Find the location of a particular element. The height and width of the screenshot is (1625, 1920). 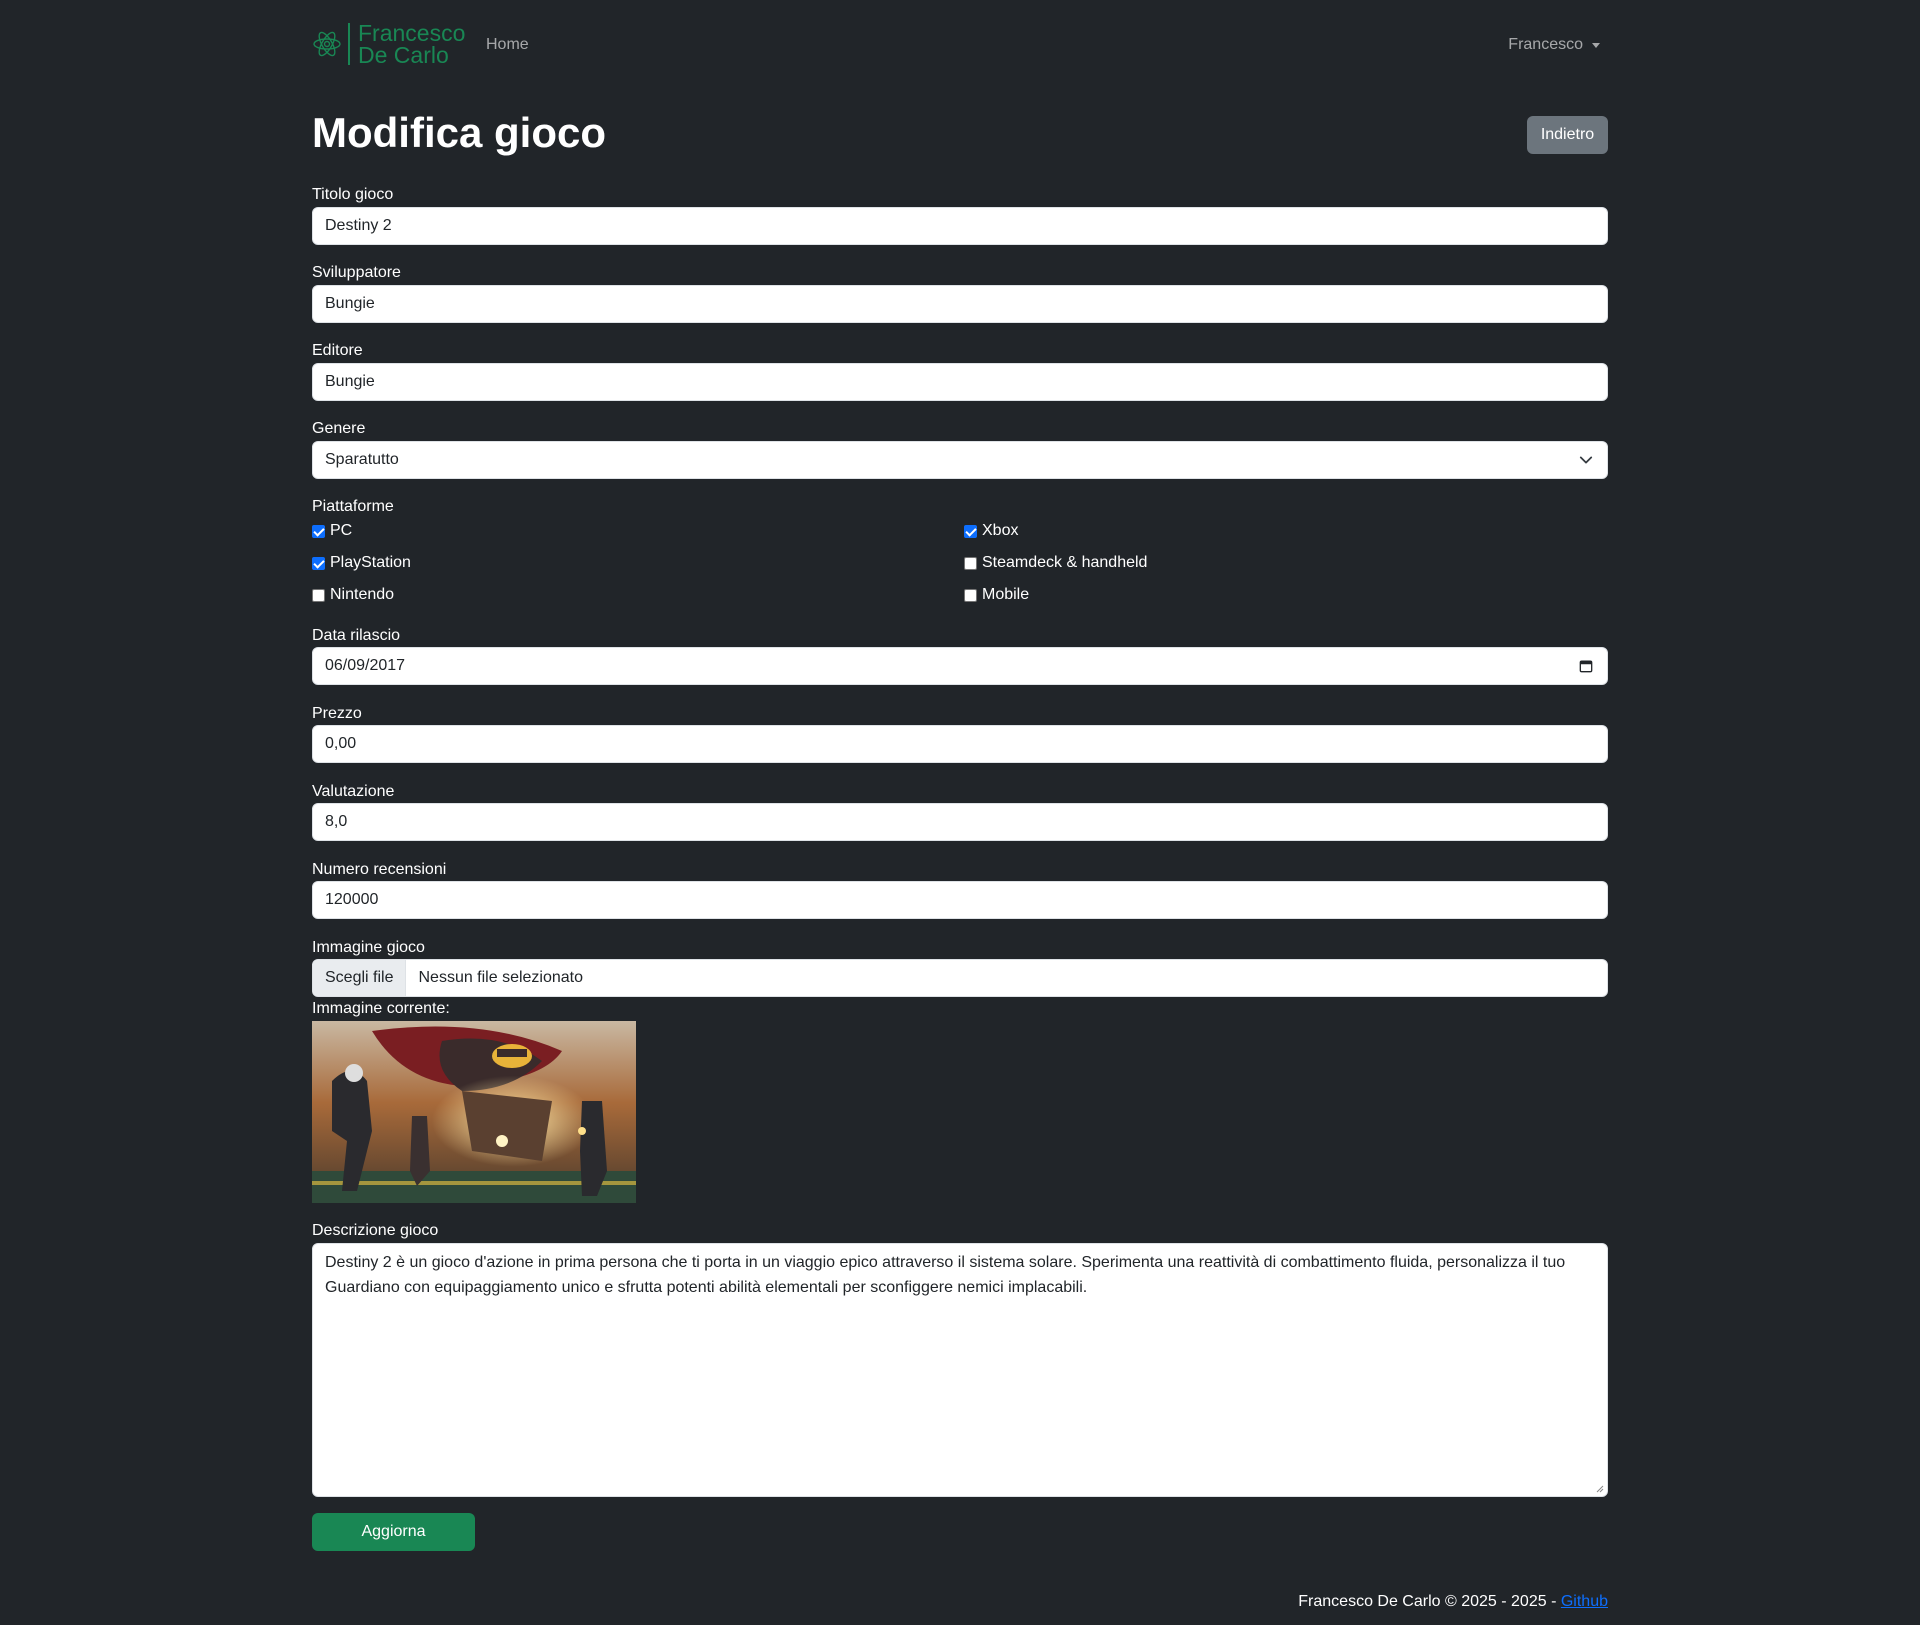

user-dropdown: Francesco is located at coordinates (1554, 45).